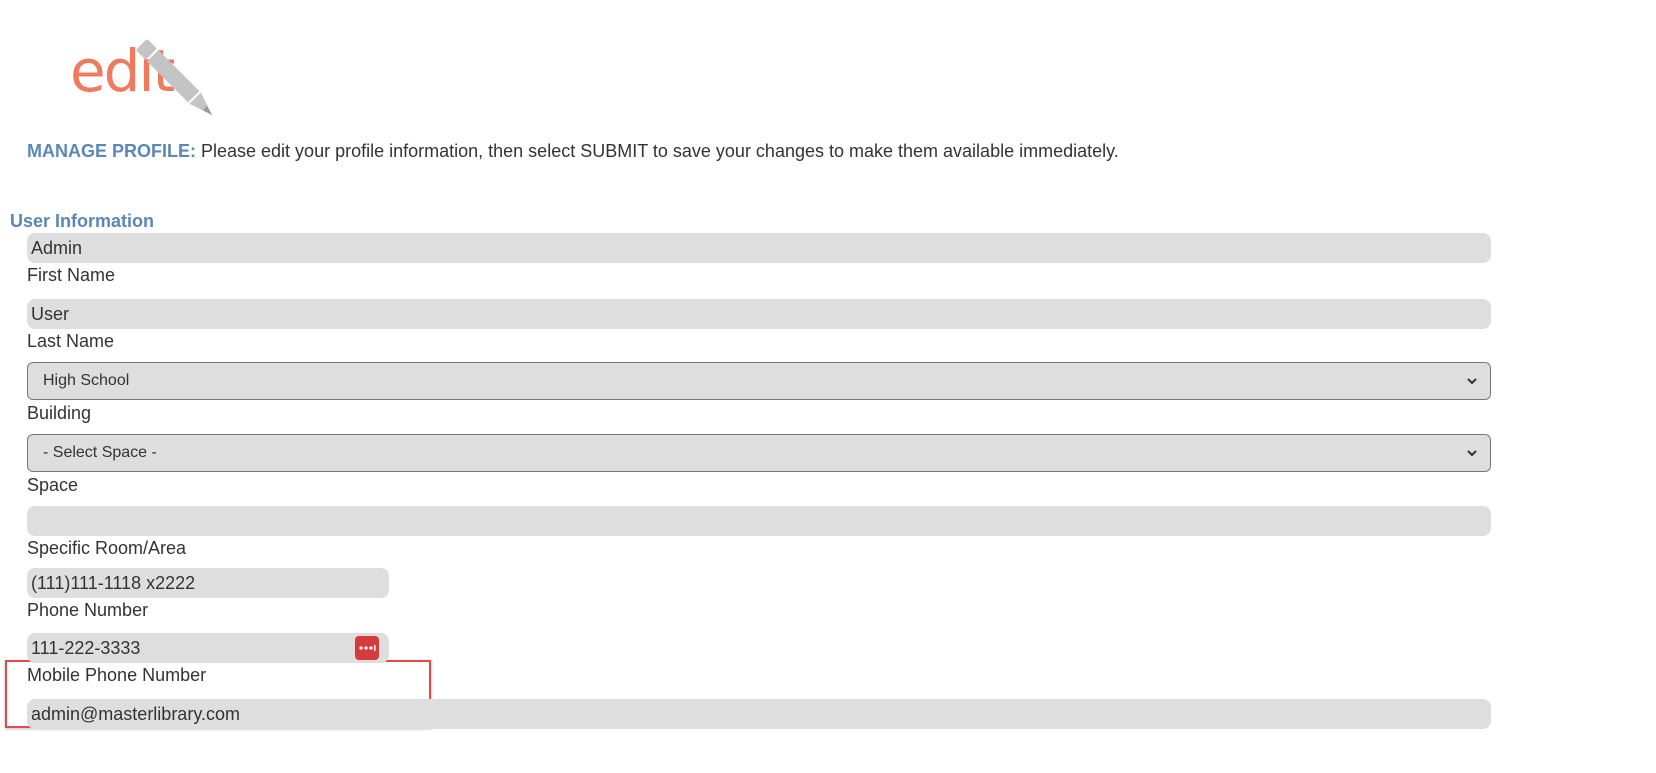 The height and width of the screenshot is (773, 1656). Describe the element at coordinates (759, 453) in the screenshot. I see `space-select: - Select Space -` at that location.